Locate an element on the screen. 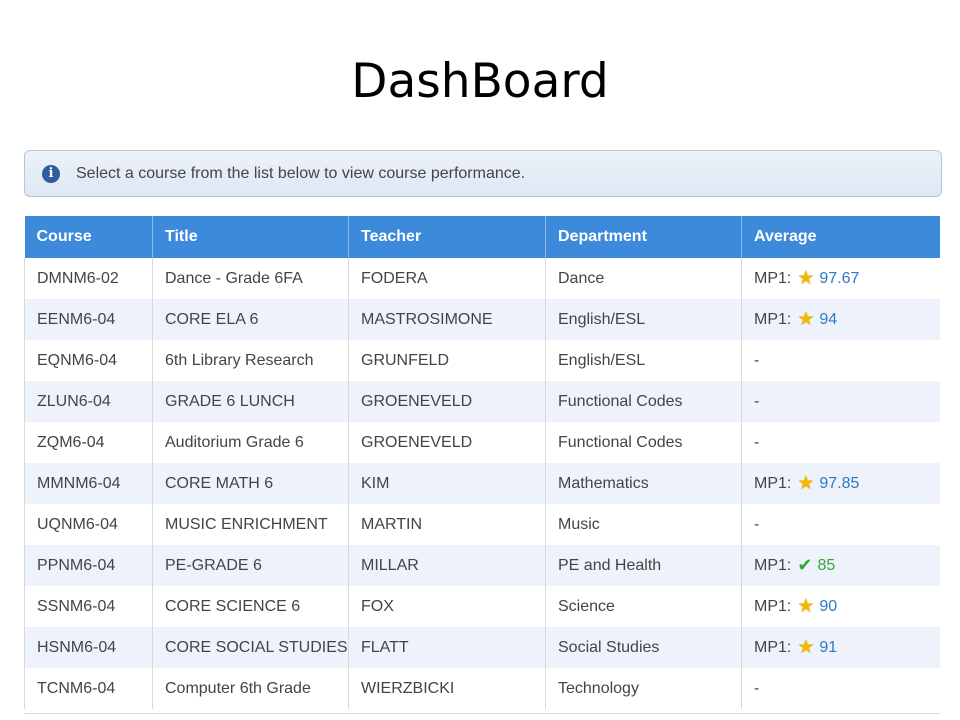 This screenshot has width=960, height=720. cell-teacher: MILLAR is located at coordinates (447, 565).